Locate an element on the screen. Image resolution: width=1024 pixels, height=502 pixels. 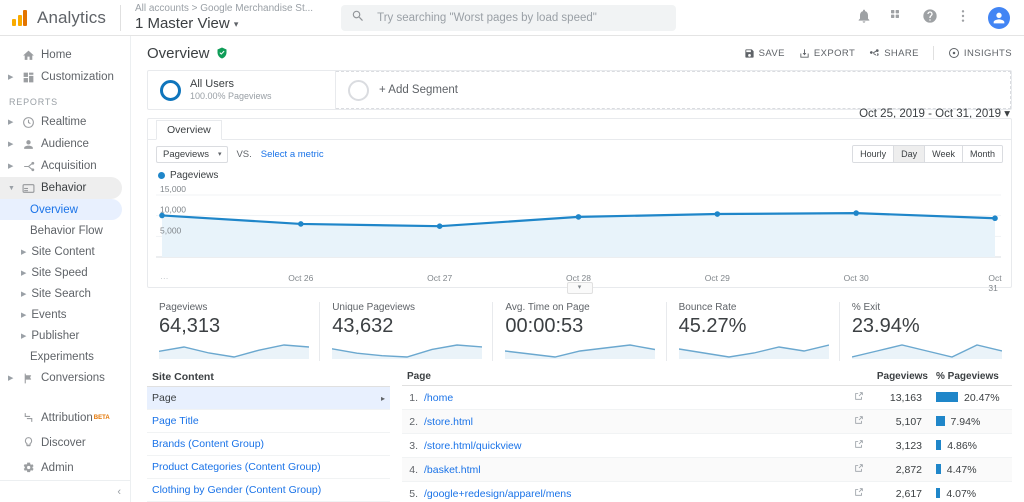
table-row: 1./home 13,163 20.47% is located at coordinates (707, 397).